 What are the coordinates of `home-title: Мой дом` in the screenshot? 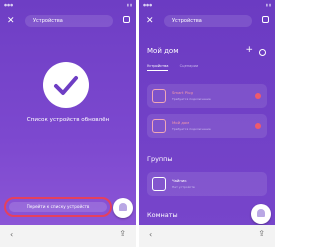 It's located at (163, 51).